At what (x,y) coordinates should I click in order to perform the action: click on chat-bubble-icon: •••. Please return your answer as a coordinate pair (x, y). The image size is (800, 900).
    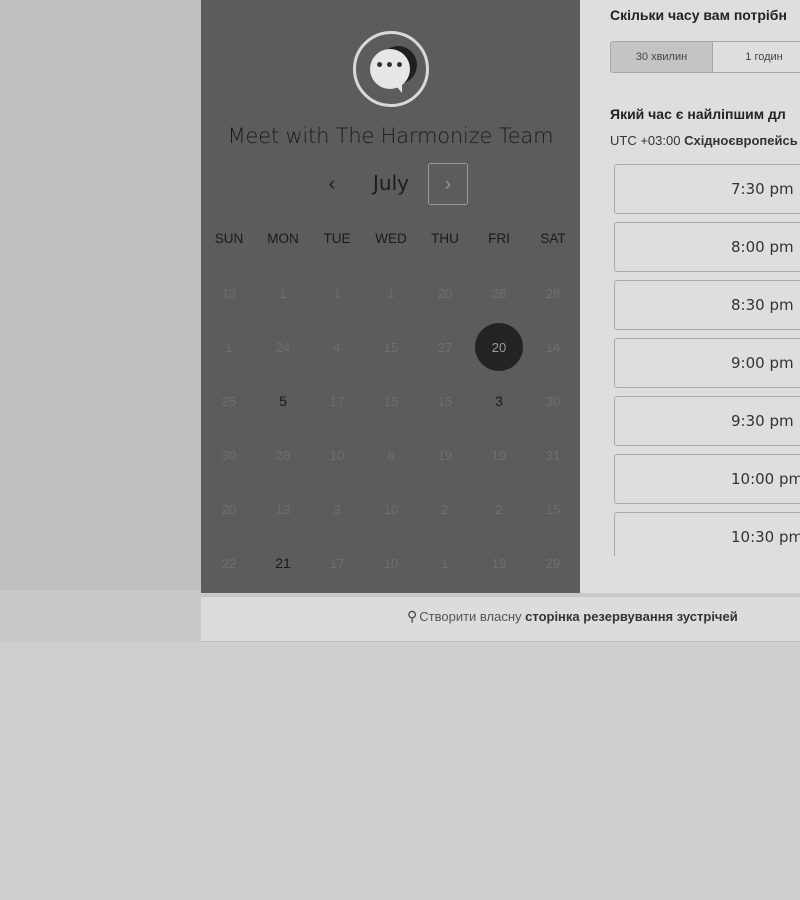
    Looking at the image, I should click on (391, 69).